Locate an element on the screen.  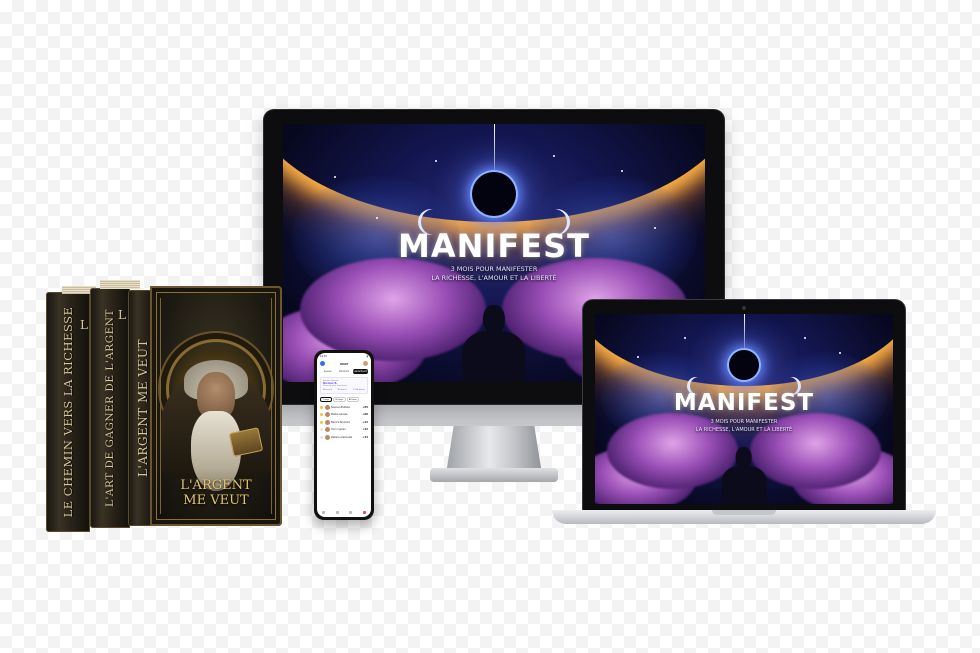
app-title: VOLT is located at coordinates (344, 363).